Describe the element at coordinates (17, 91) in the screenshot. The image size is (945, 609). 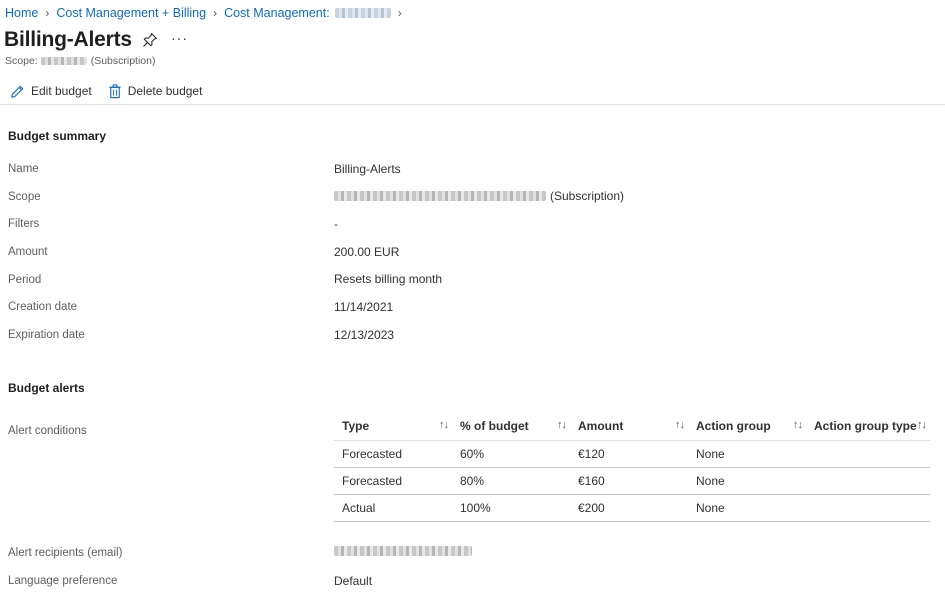
I see `pencil-icon` at that location.